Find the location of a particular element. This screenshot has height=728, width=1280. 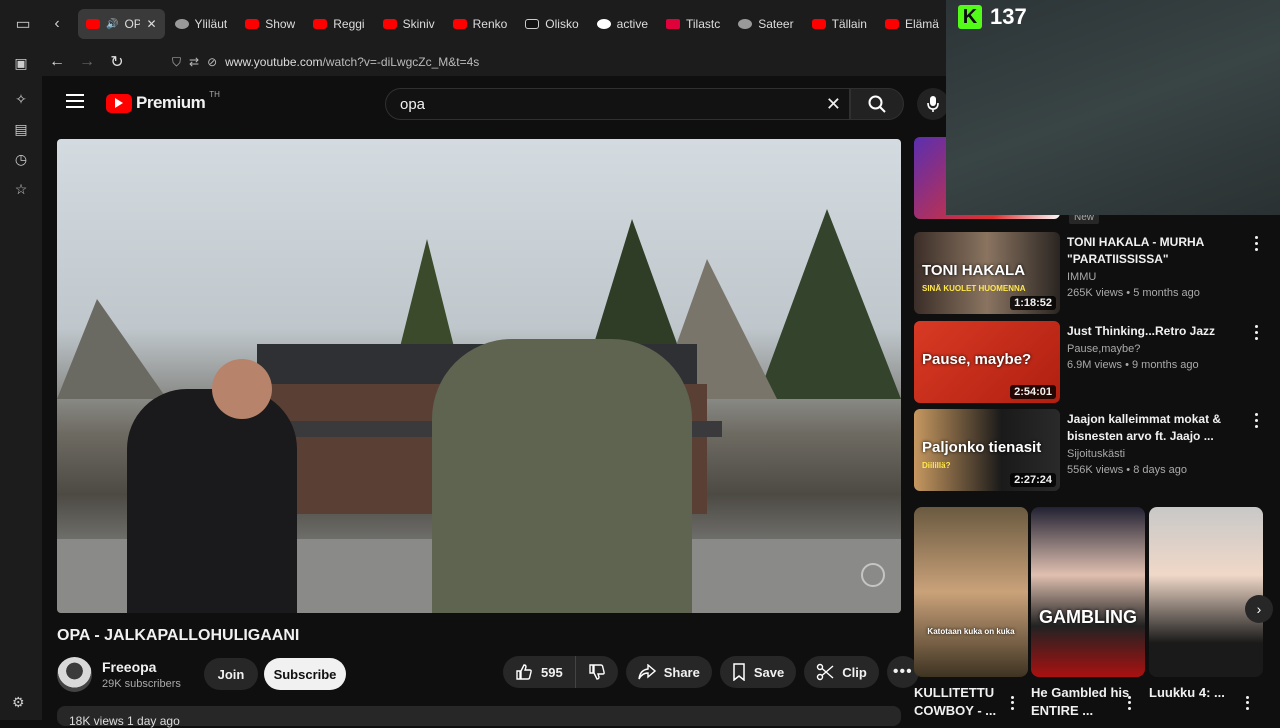

player-overlay-icon is located at coordinates (873, 575).